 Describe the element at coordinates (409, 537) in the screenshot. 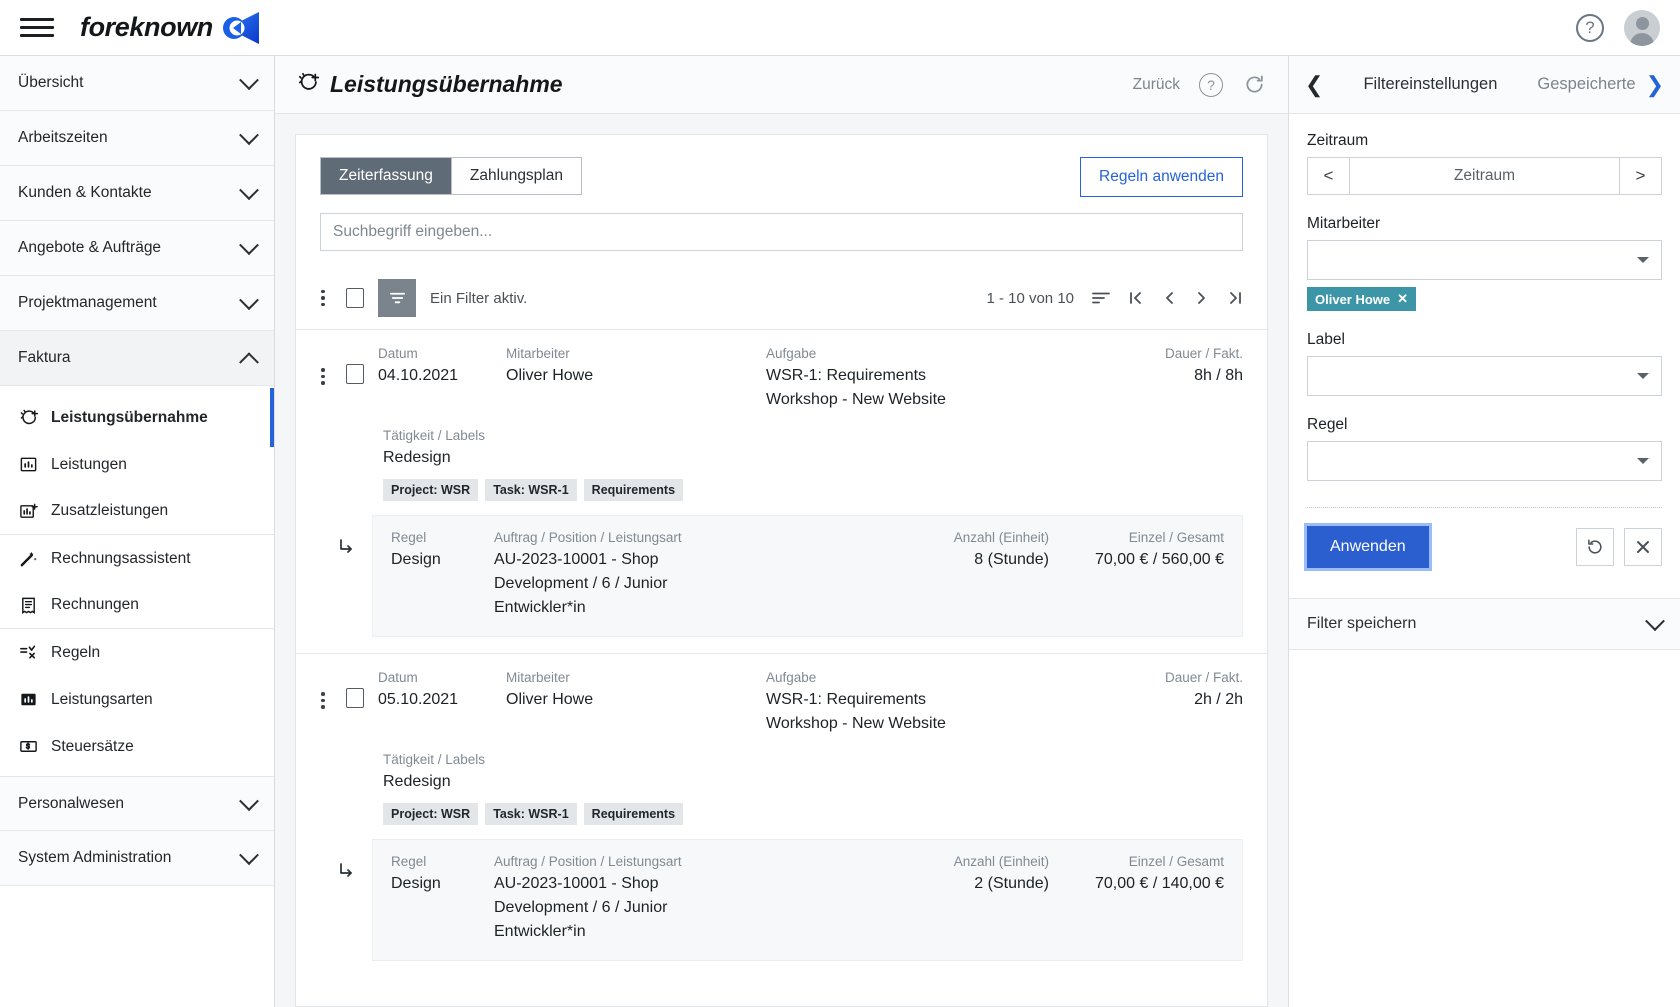

I see `column-header-regel: Regel` at that location.